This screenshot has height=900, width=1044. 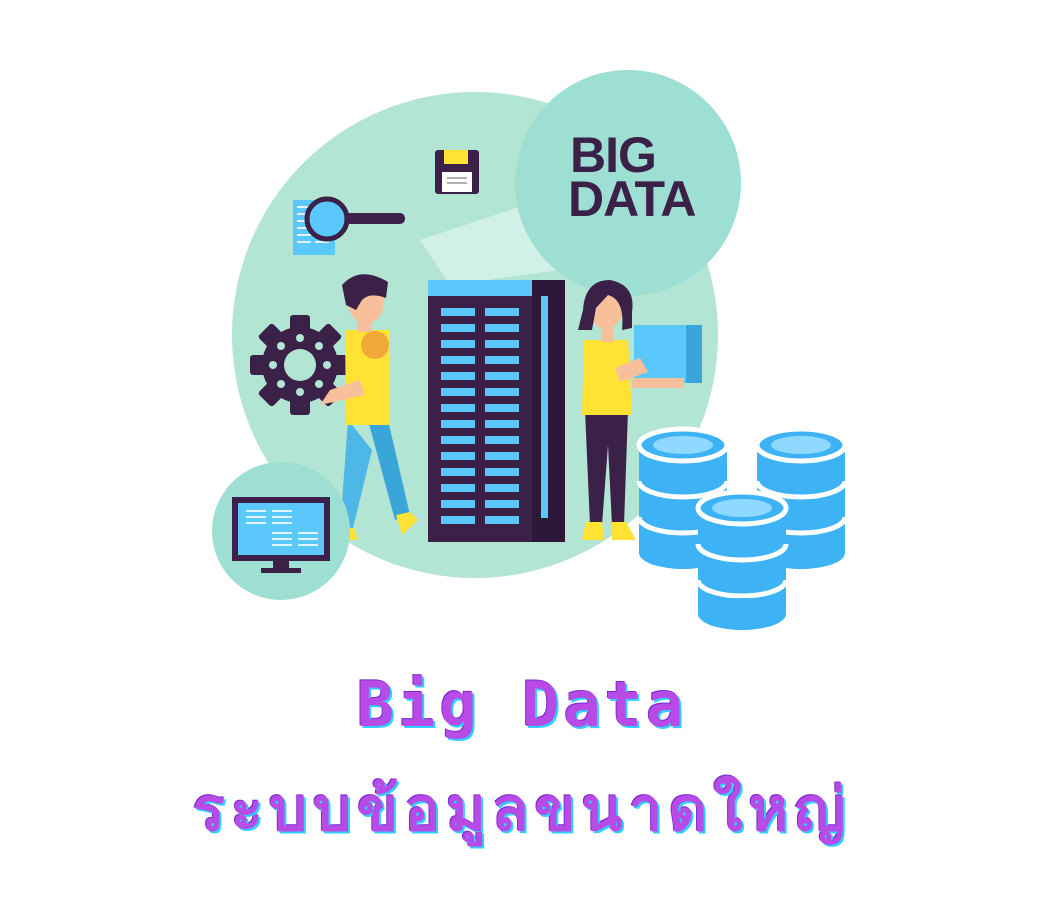 What do you see at coordinates (631, 199) in the screenshot?
I see `badge-line2: DATA` at bounding box center [631, 199].